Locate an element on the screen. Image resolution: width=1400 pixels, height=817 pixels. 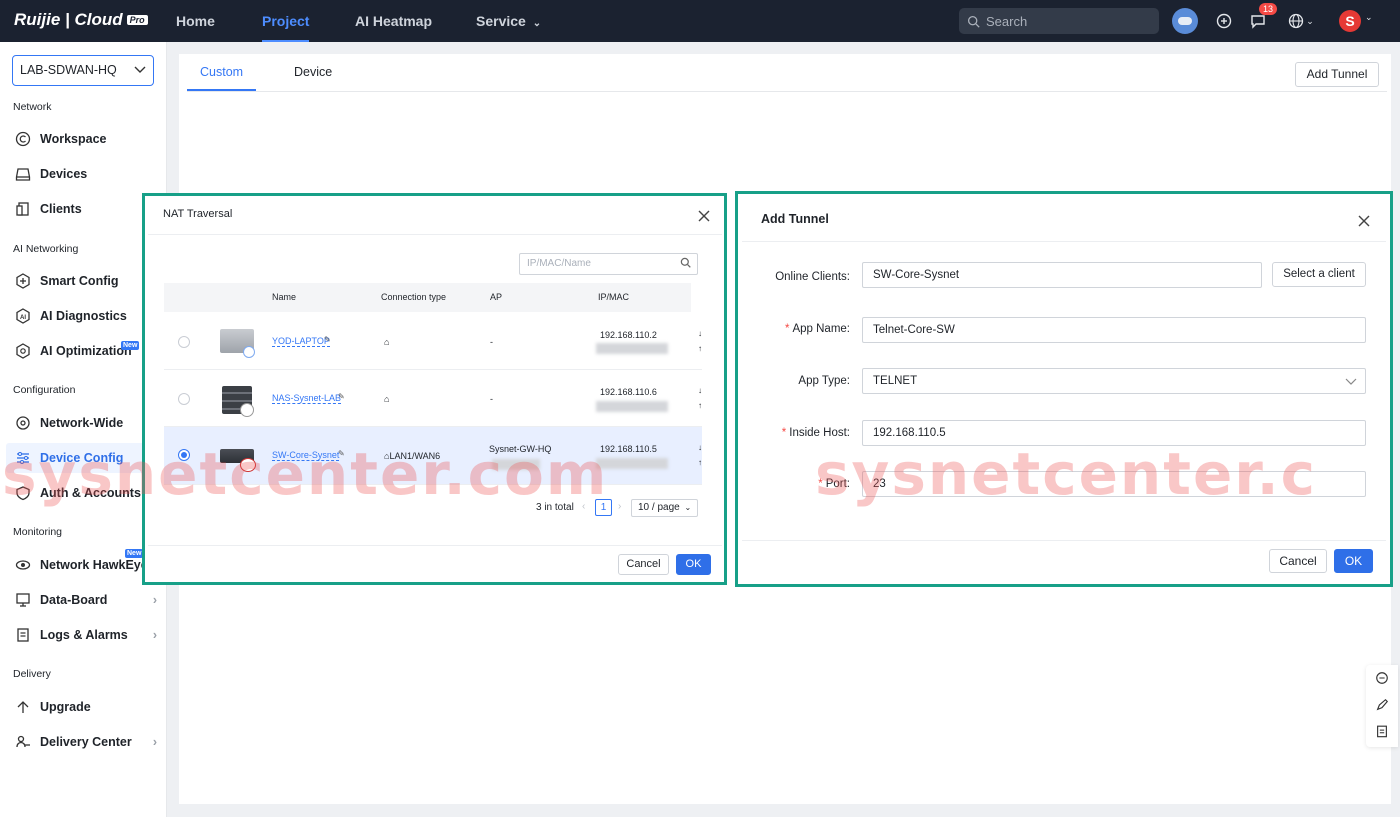
chevron-right-icon: › is located at coordinates (154, 600).